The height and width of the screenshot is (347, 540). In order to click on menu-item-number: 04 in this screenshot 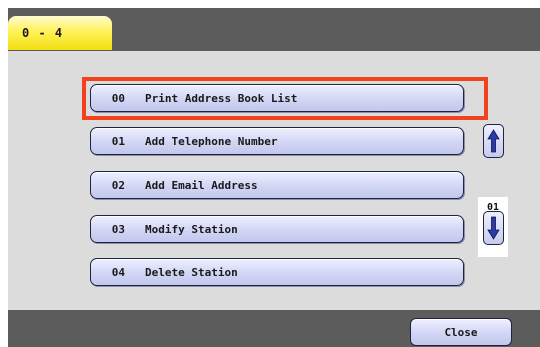, I will do `click(118, 272)`.